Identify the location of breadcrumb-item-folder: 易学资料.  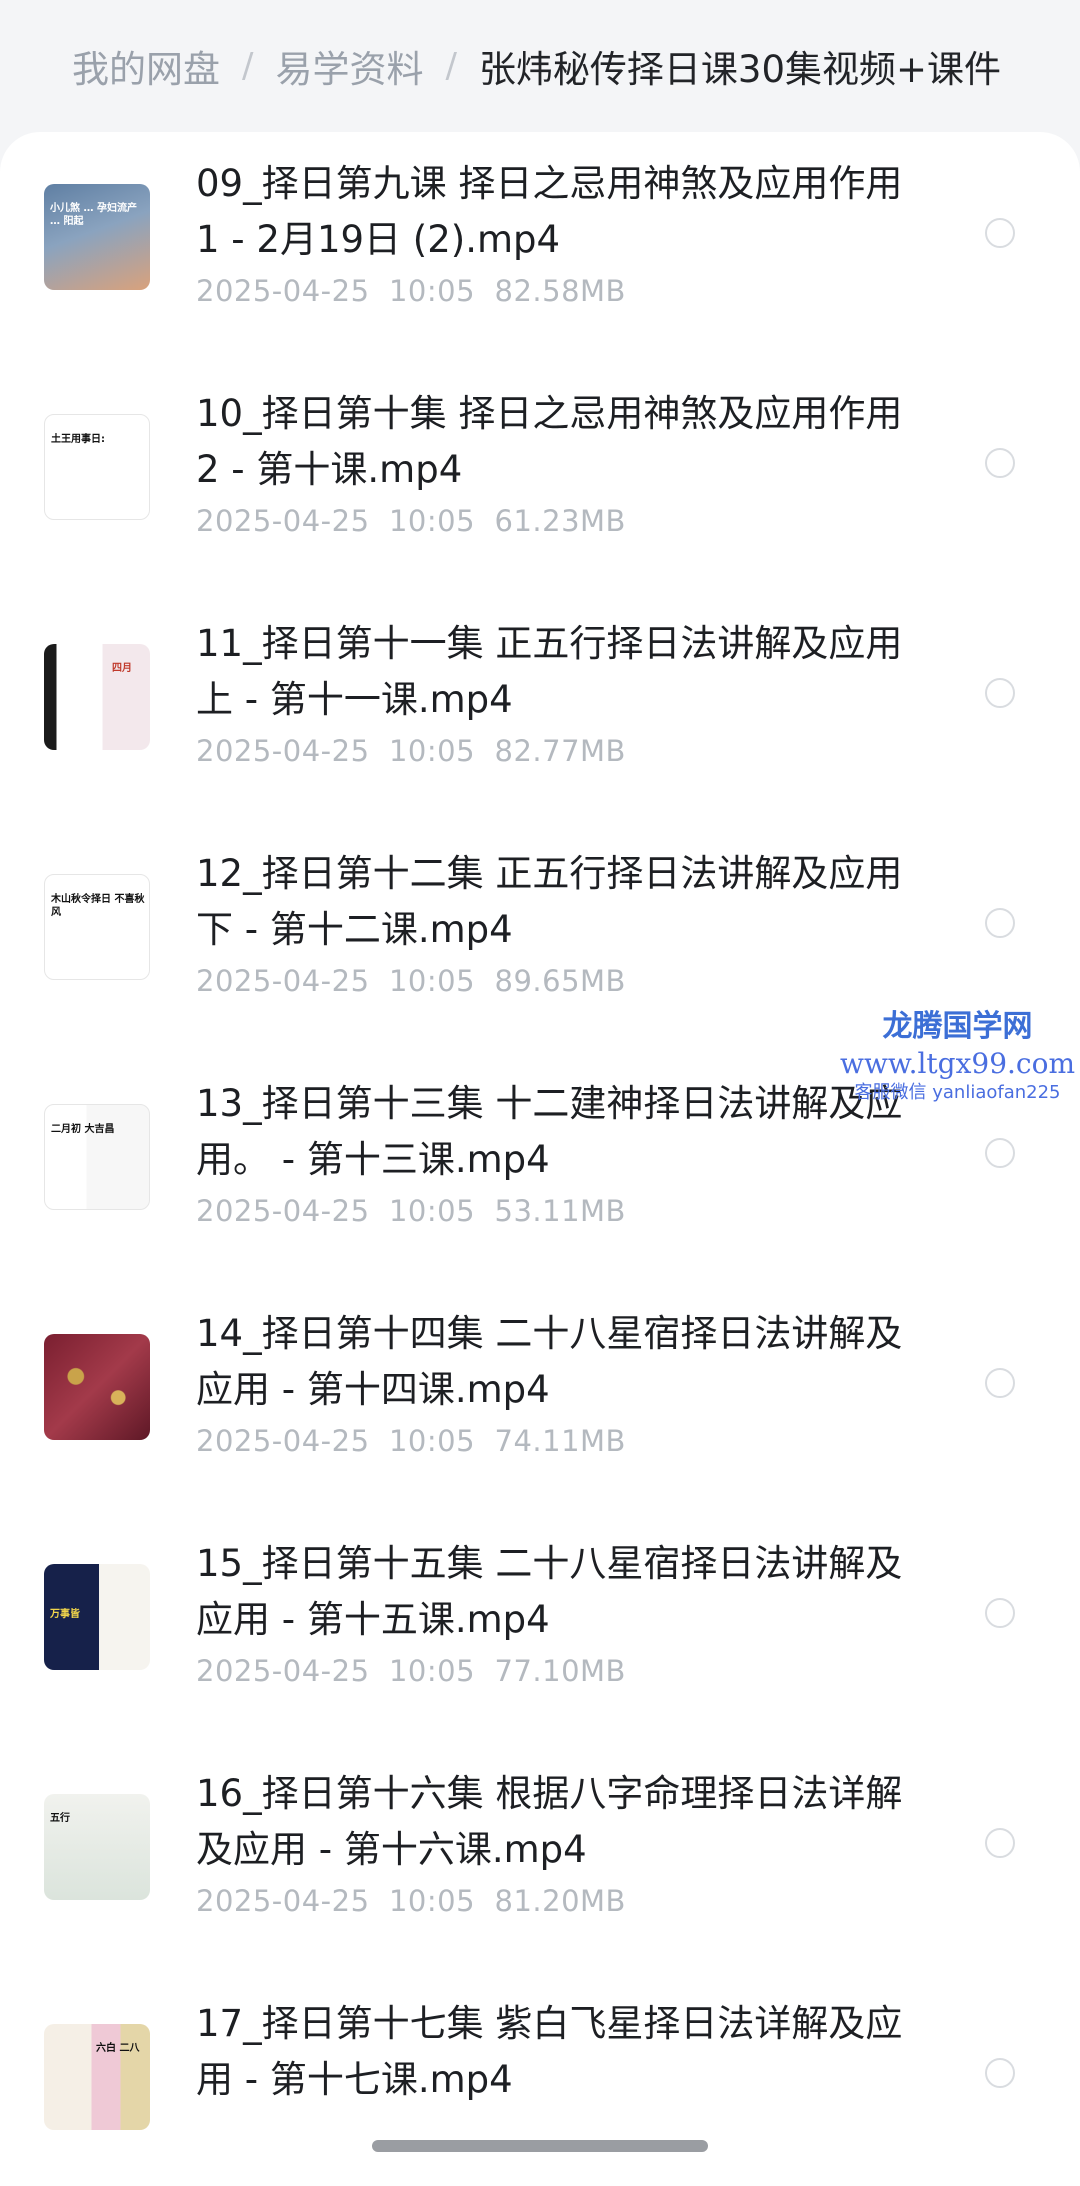
(349, 66).